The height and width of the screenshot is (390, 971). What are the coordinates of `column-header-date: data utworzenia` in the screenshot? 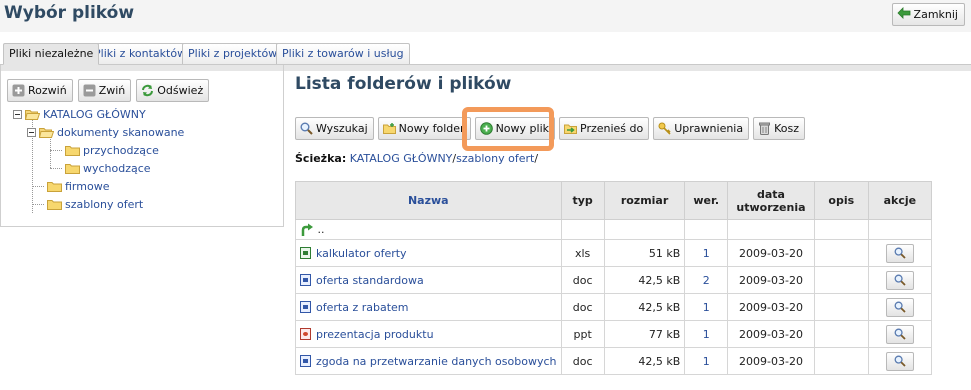 It's located at (771, 200).